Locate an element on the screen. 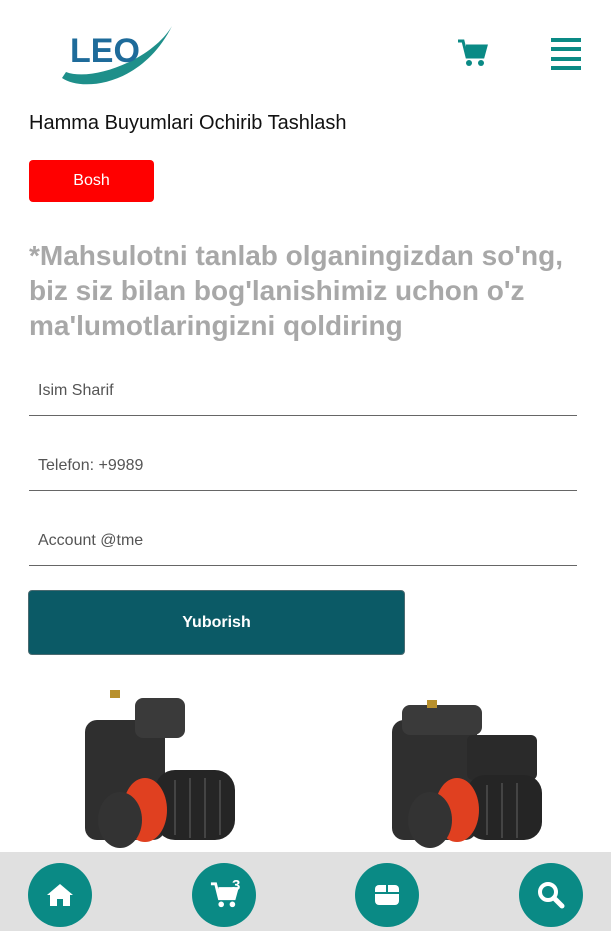  search-icon is located at coordinates (551, 895).